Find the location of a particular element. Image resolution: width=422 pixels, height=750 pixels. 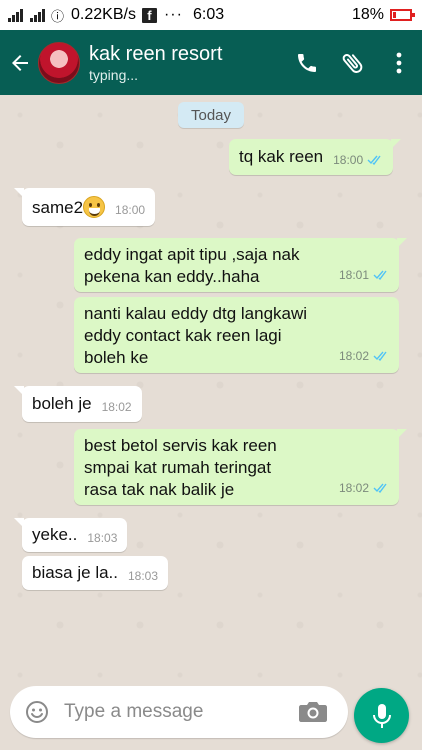

clock: 6:03 is located at coordinates (209, 14).